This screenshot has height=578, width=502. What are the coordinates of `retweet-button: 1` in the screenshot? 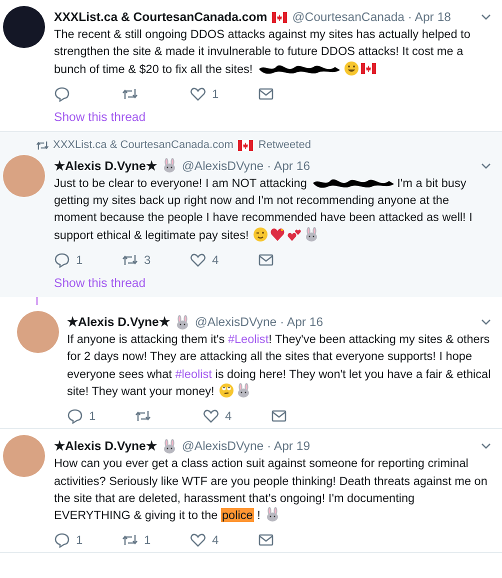 It's located at (156, 540).